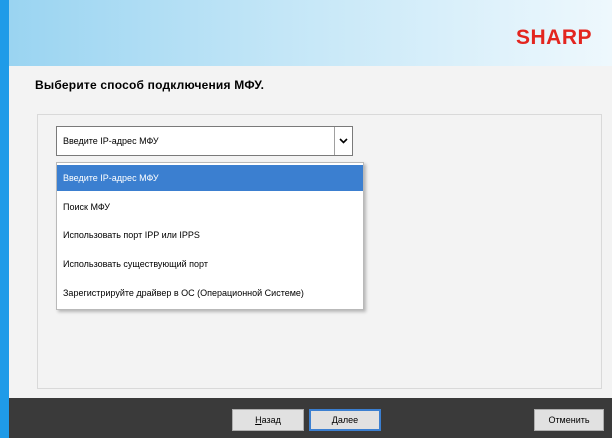 The height and width of the screenshot is (438, 612). What do you see at coordinates (271, 420) in the screenshot?
I see `back-label: азад` at bounding box center [271, 420].